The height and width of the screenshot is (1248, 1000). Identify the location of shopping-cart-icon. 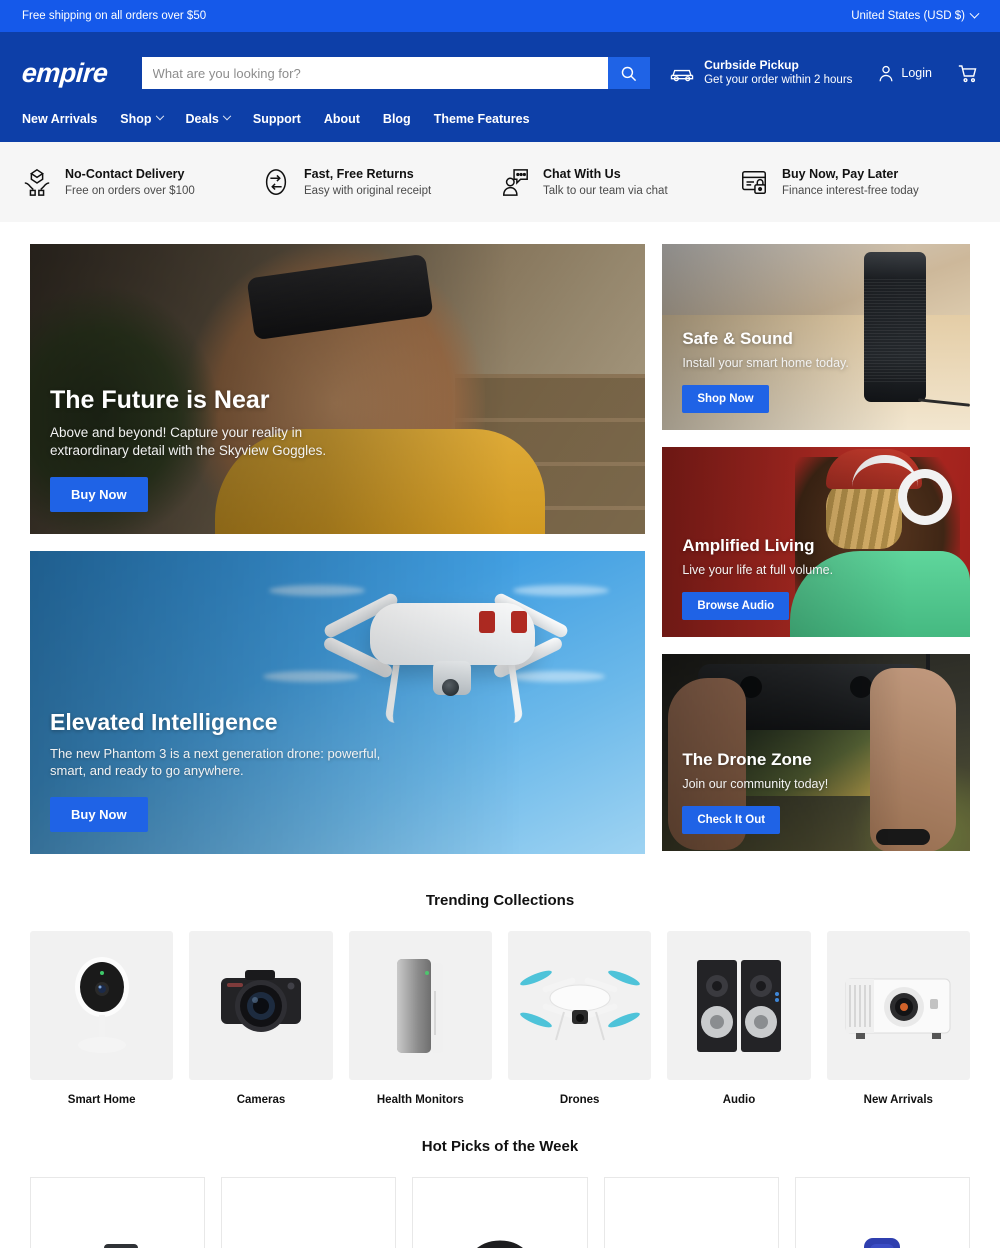
(967, 73).